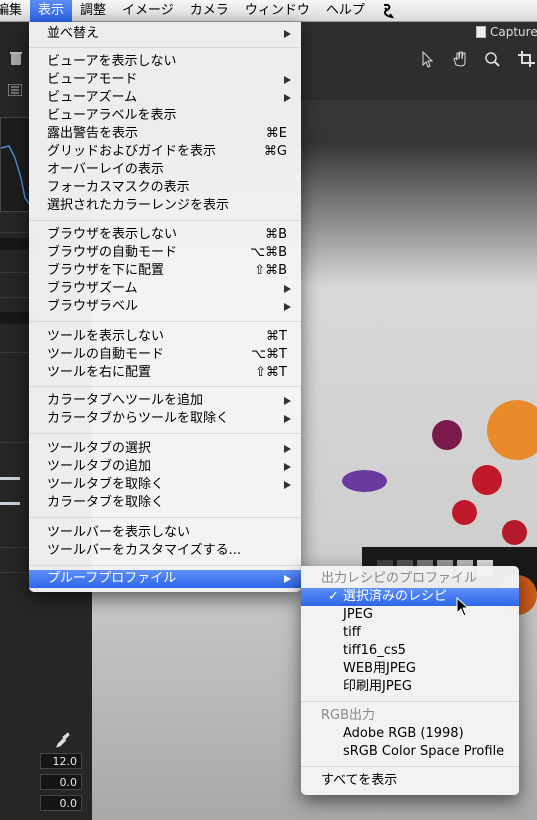  I want to click on submenu-item-tiff16-cs5: tiff16_cs5, so click(410, 651).